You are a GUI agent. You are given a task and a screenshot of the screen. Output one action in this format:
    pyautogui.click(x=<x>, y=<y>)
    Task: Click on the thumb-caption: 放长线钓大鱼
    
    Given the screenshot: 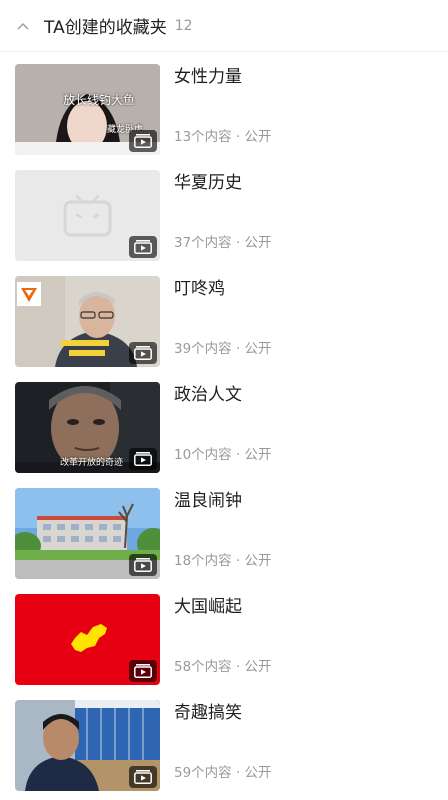 What is the action you would take?
    pyautogui.click(x=99, y=100)
    